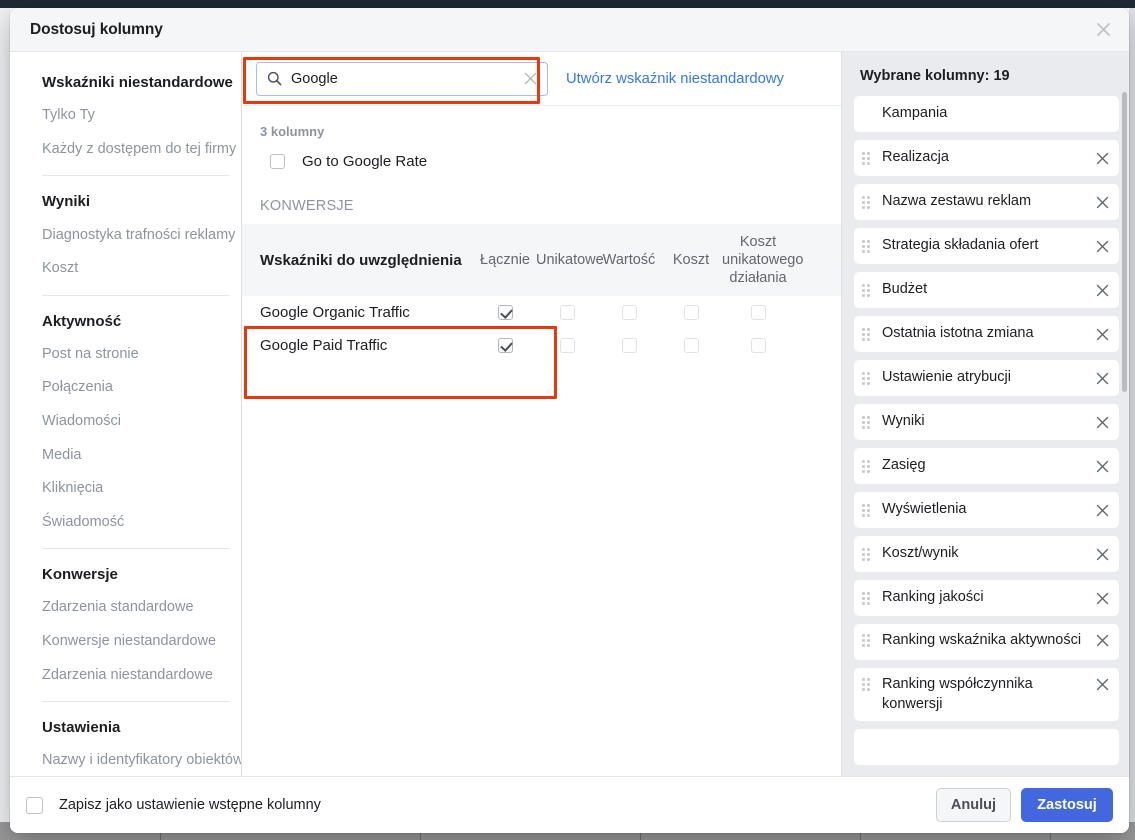  What do you see at coordinates (567, 312) in the screenshot?
I see `checkbox-google-organic-unique` at bounding box center [567, 312].